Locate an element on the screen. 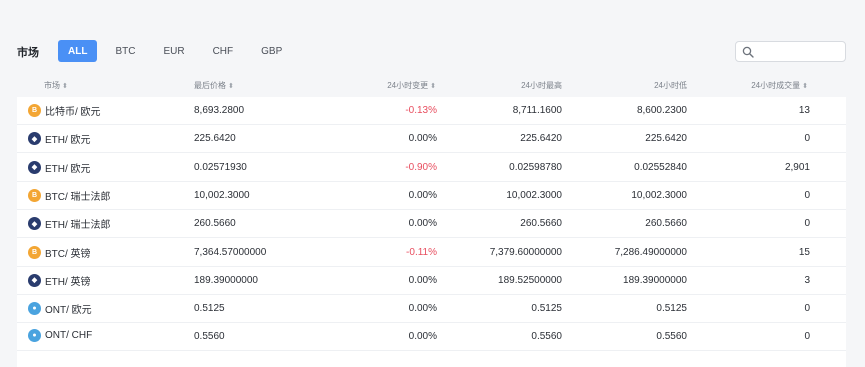  table-row: ● ONT/ 欧元 0.5125 0.00% 0.5125 0.5125 0 is located at coordinates (431, 309).